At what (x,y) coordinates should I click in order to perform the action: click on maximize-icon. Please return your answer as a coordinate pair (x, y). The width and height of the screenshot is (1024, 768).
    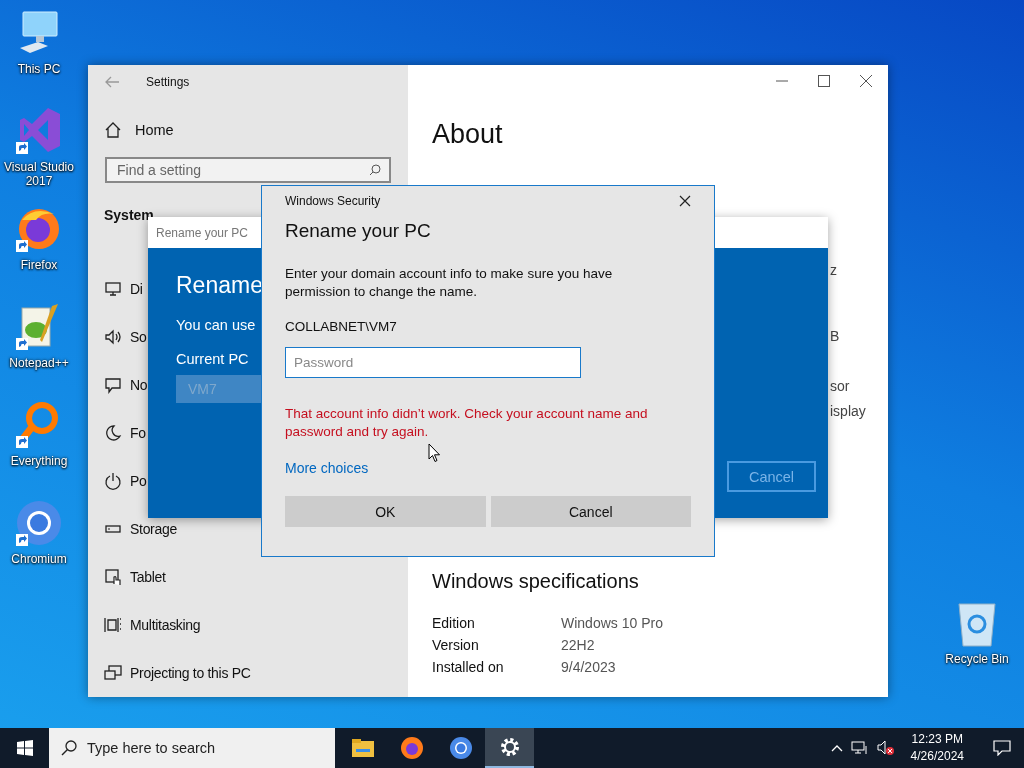
    Looking at the image, I should click on (824, 81).